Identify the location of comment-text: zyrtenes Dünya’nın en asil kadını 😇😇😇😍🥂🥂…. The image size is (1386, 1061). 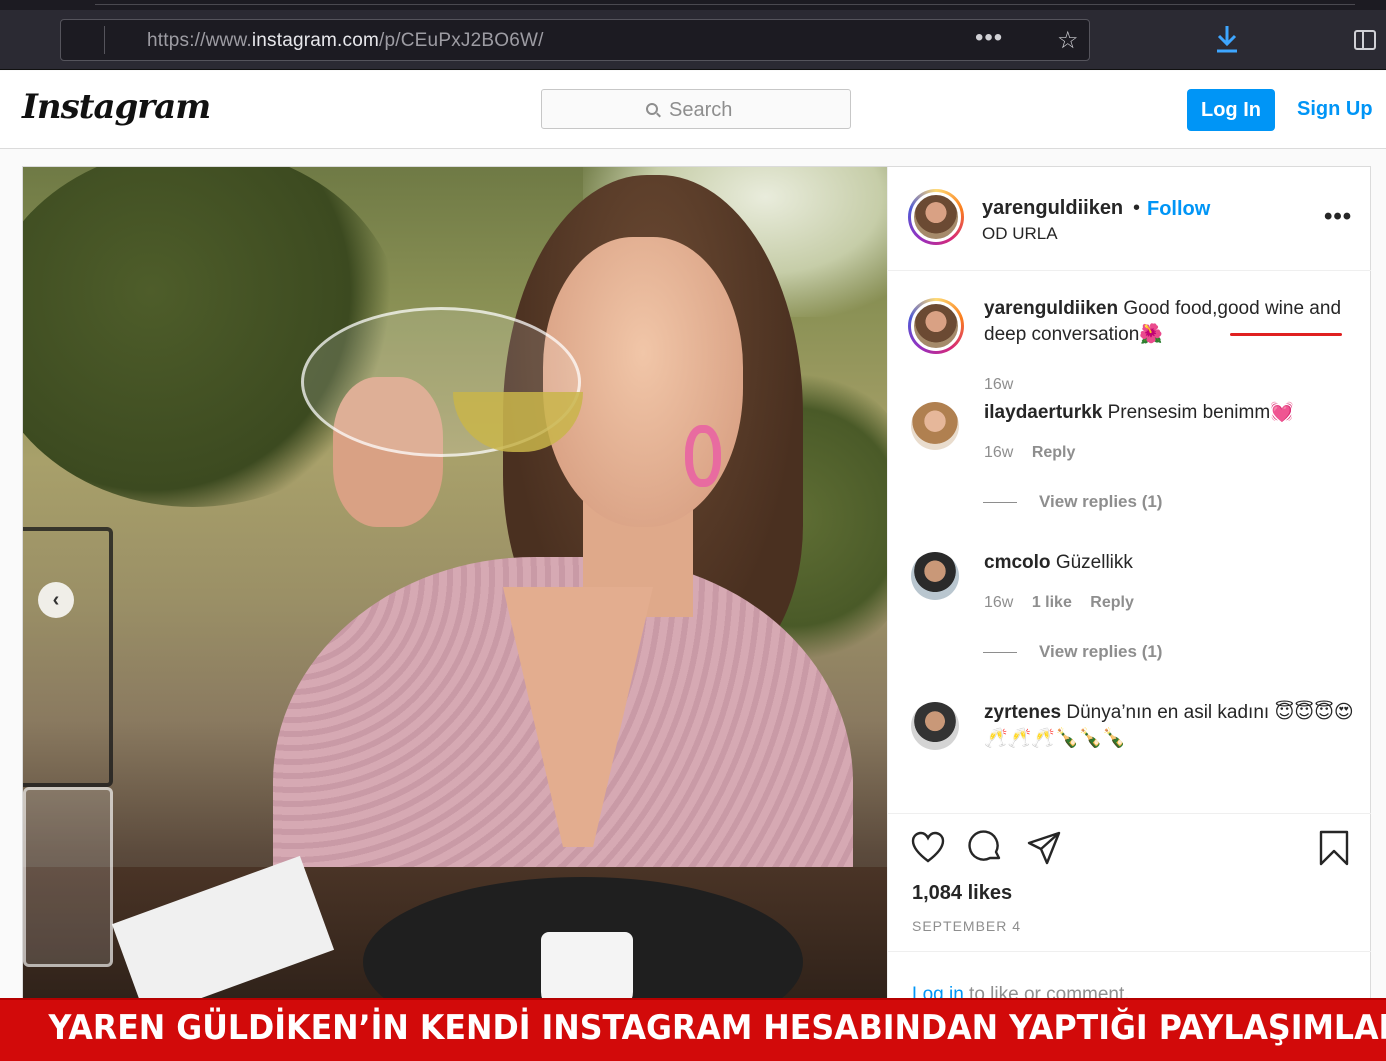
(1169, 726).